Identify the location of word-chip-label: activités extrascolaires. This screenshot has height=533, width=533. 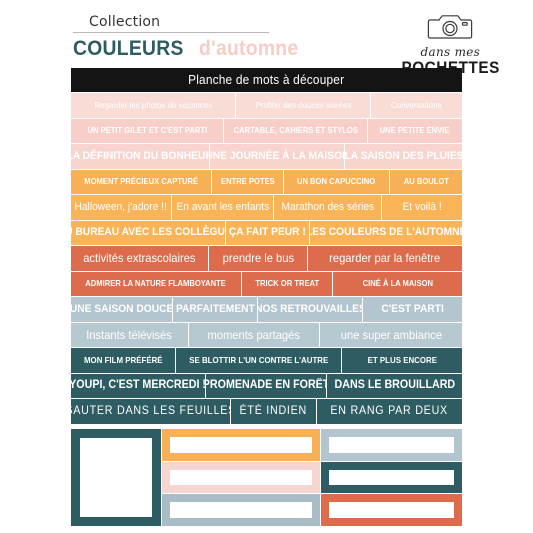
(139, 258).